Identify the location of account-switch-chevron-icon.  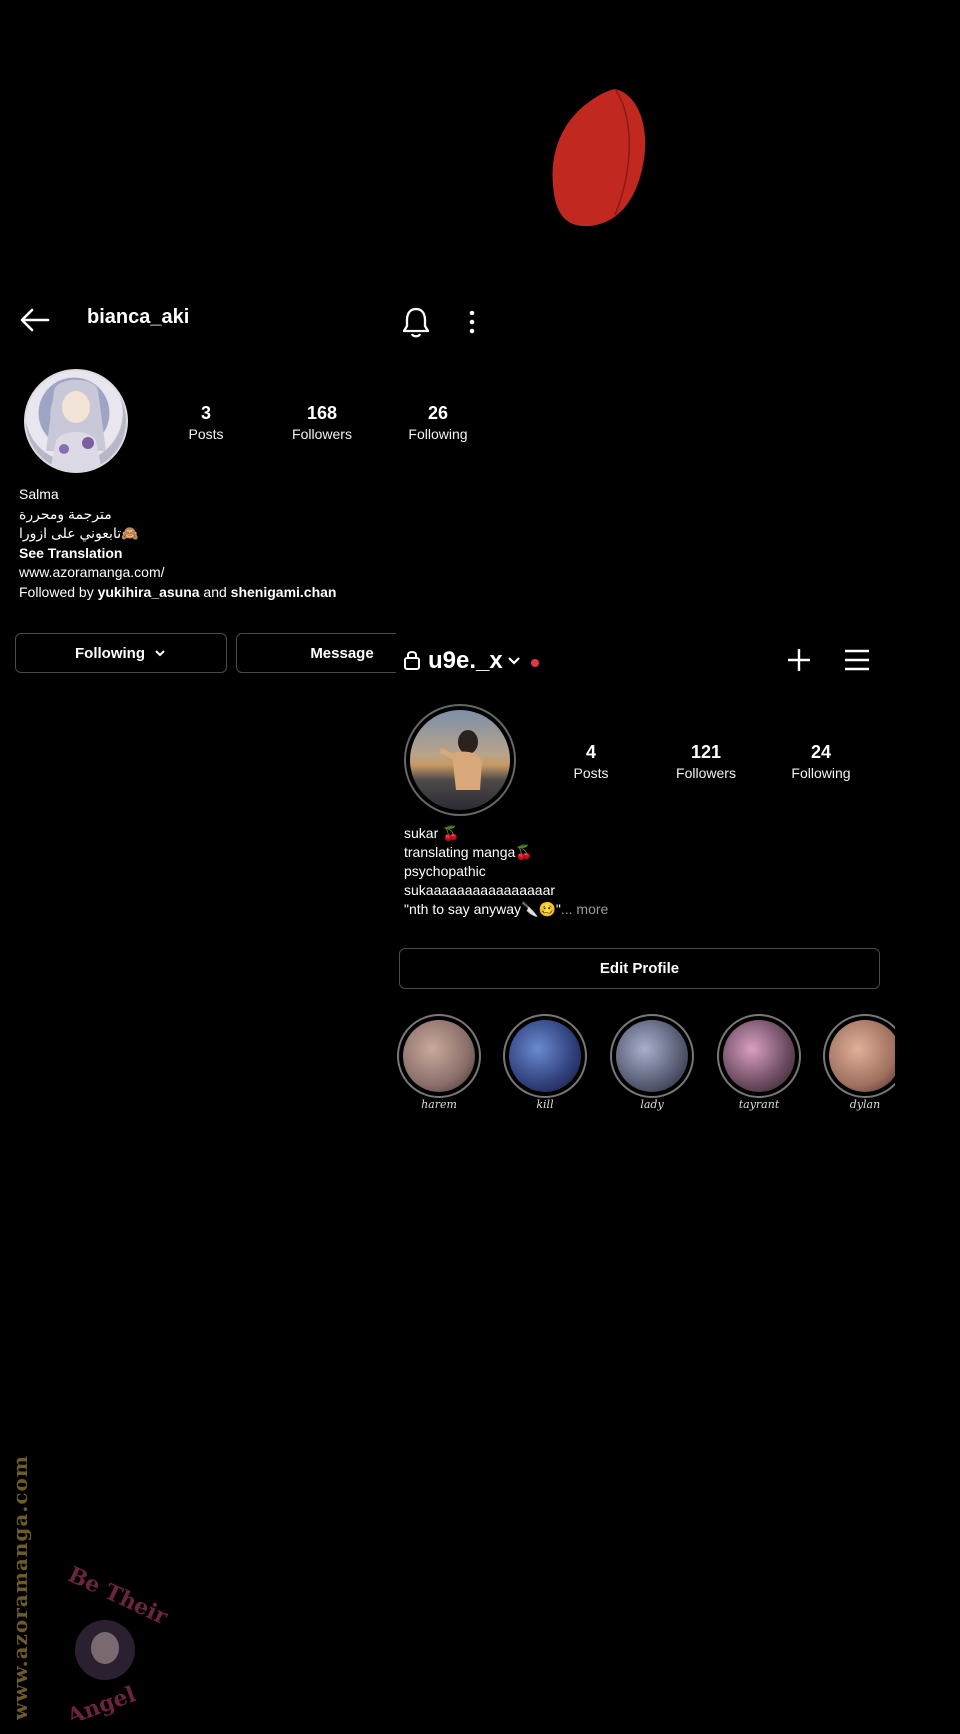
(514, 661).